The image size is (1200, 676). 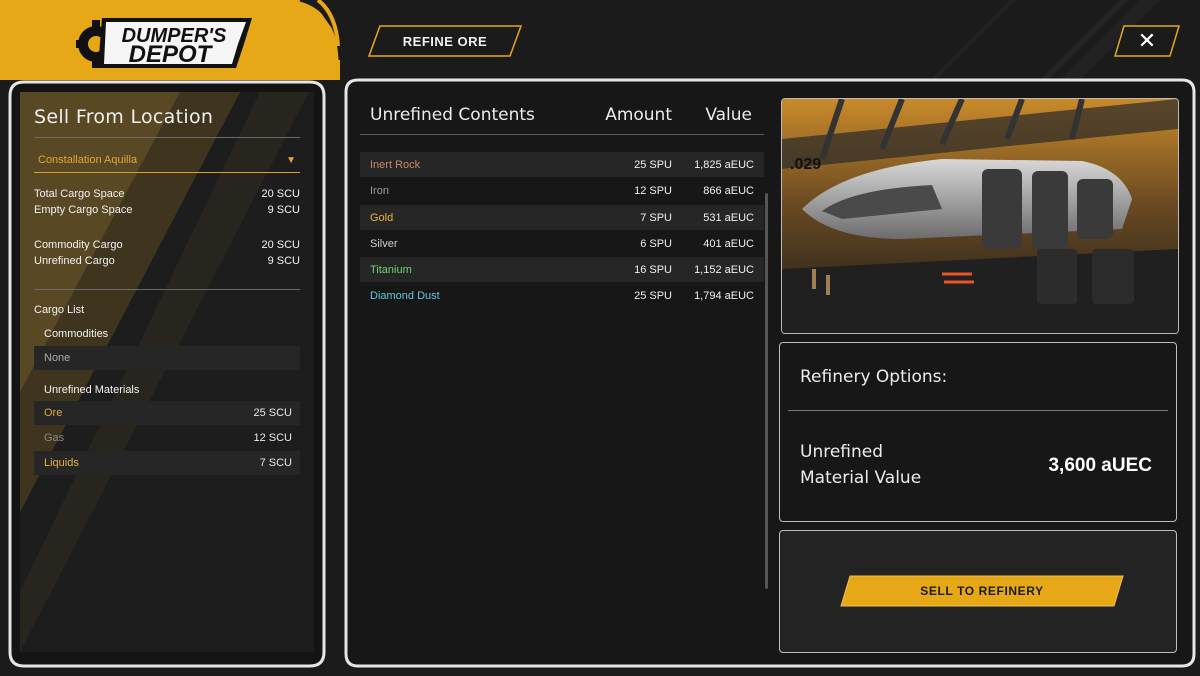 What do you see at coordinates (59, 310) in the screenshot?
I see `cargo-list-title: Cargo List` at bounding box center [59, 310].